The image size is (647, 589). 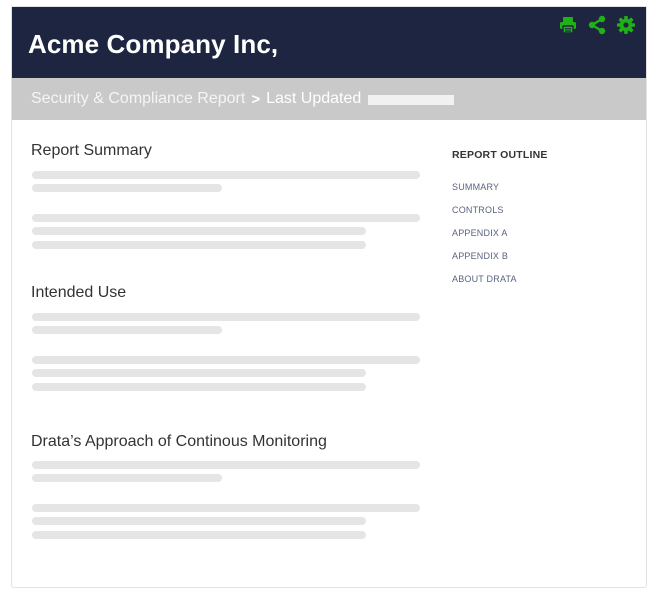 I want to click on last-updated-label: Last Updated, so click(x=314, y=98).